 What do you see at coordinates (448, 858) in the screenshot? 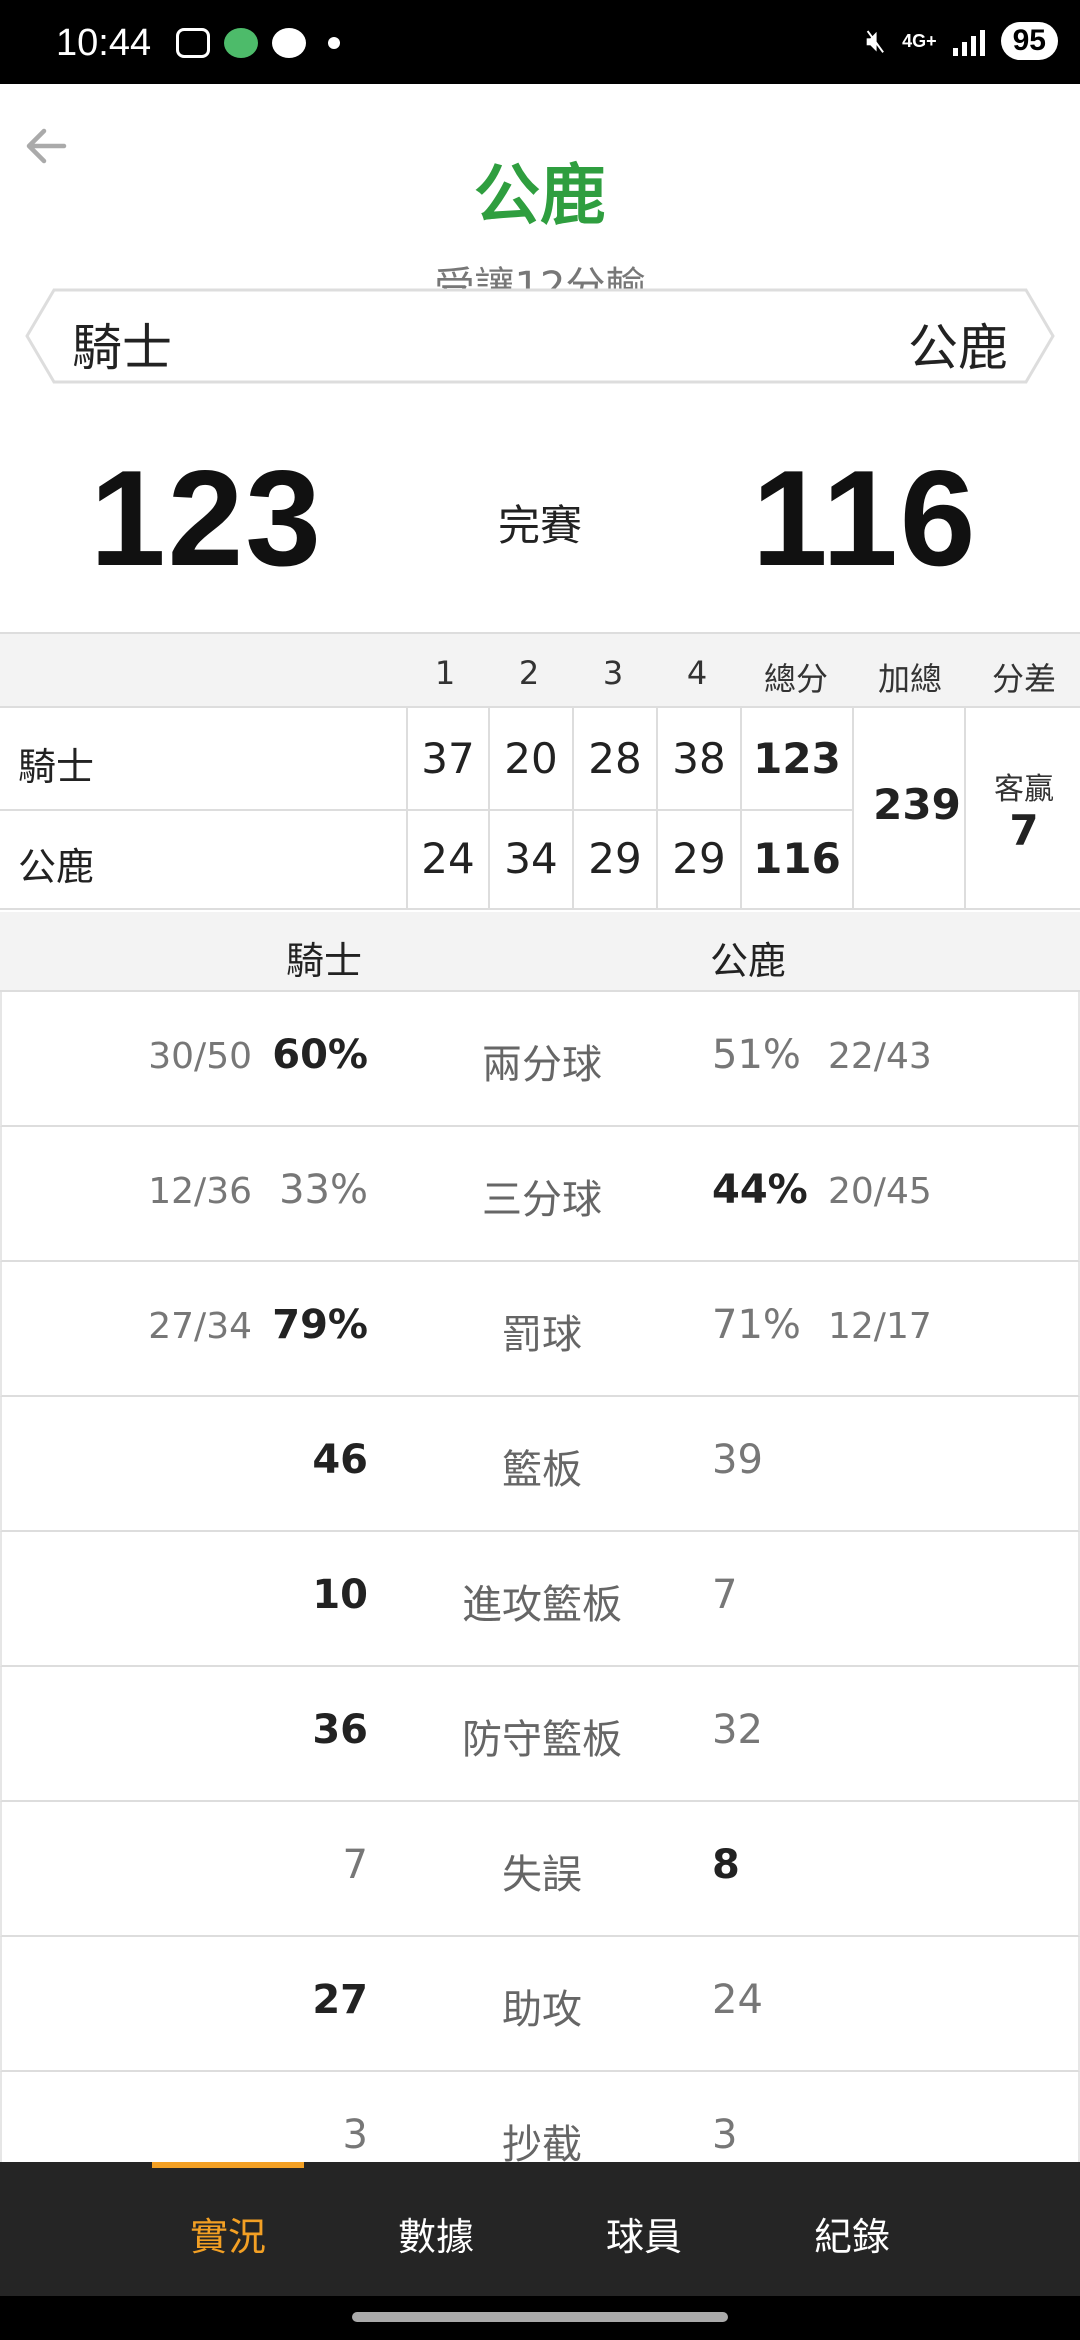
I see `quarter-score: 24` at bounding box center [448, 858].